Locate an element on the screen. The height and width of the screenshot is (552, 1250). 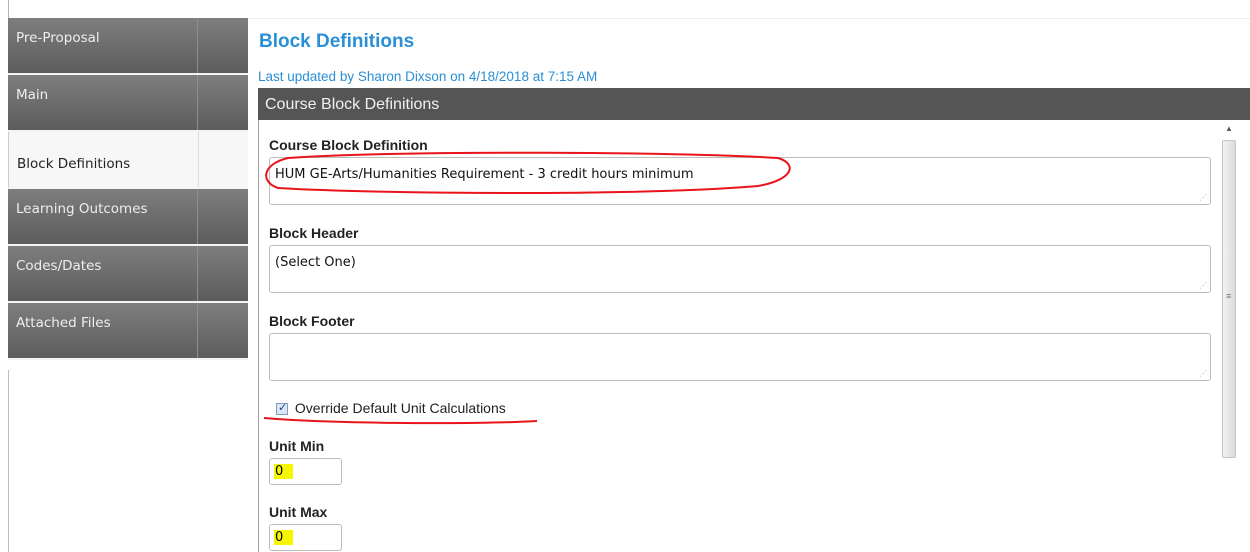
override-label: Override Default Unit Calculations is located at coordinates (400, 408).